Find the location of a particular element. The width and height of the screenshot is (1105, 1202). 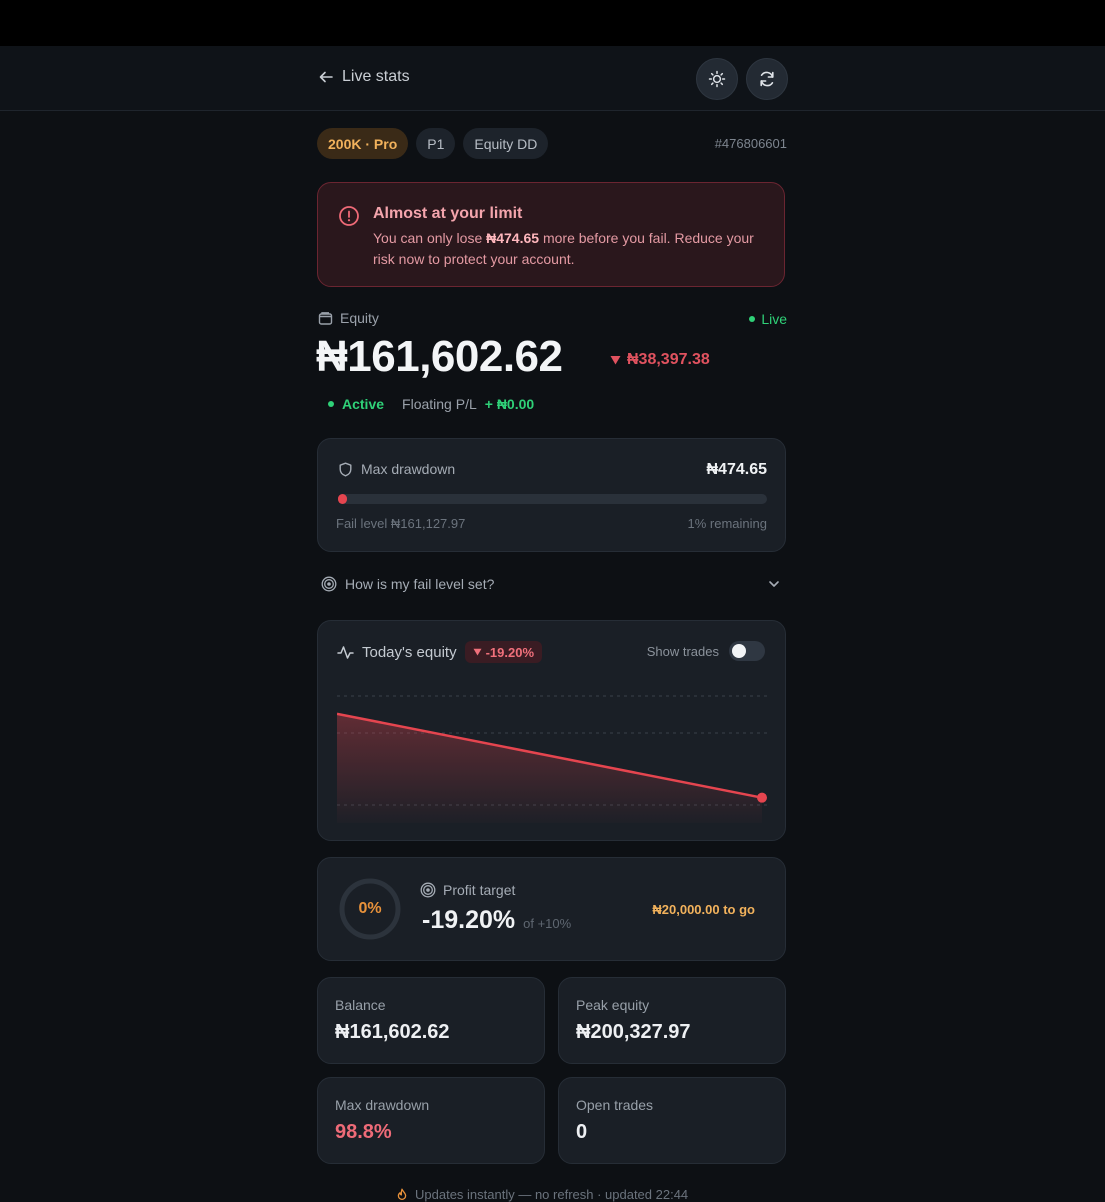

status-dot is located at coordinates (331, 404).